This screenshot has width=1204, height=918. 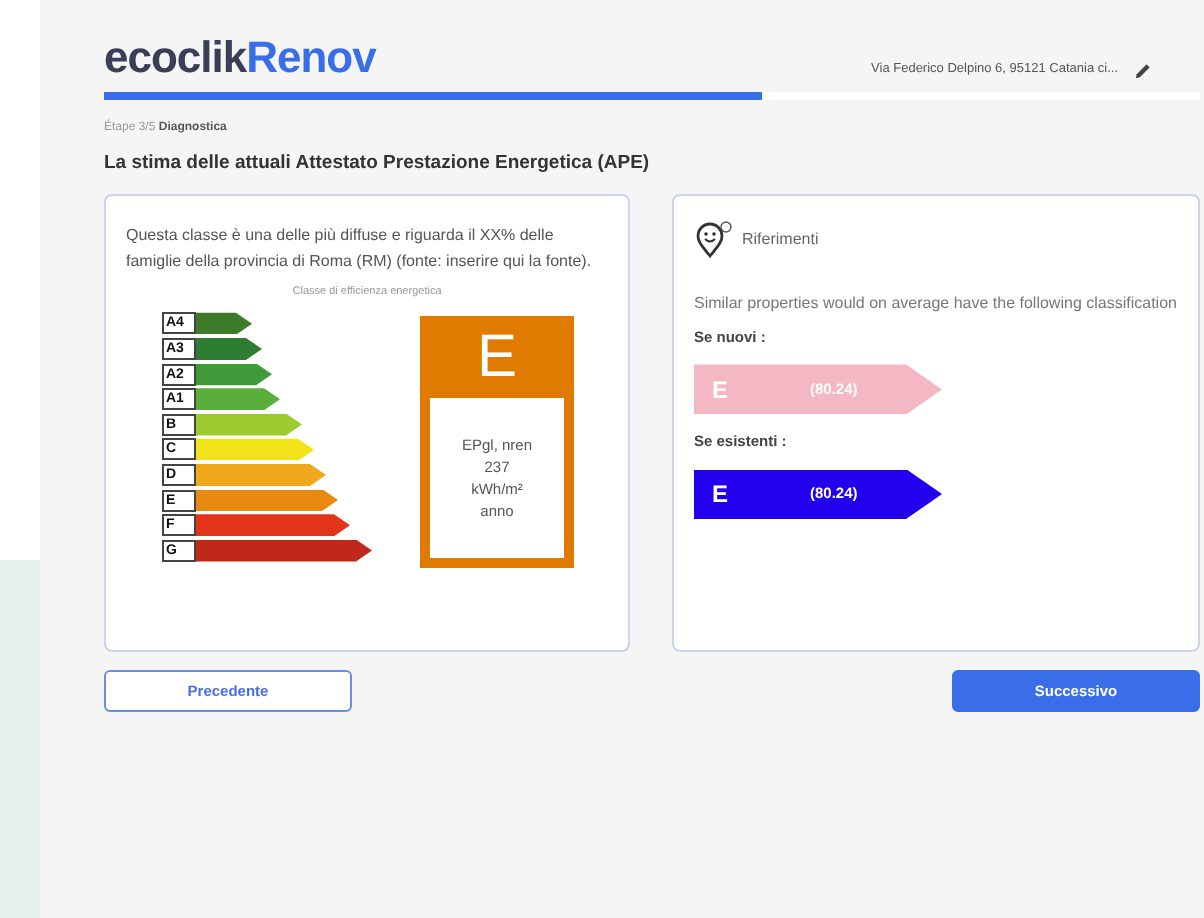 I want to click on page-title: La stima delle attuali Attestato Prestazione Energetica (APE), so click(x=378, y=164).